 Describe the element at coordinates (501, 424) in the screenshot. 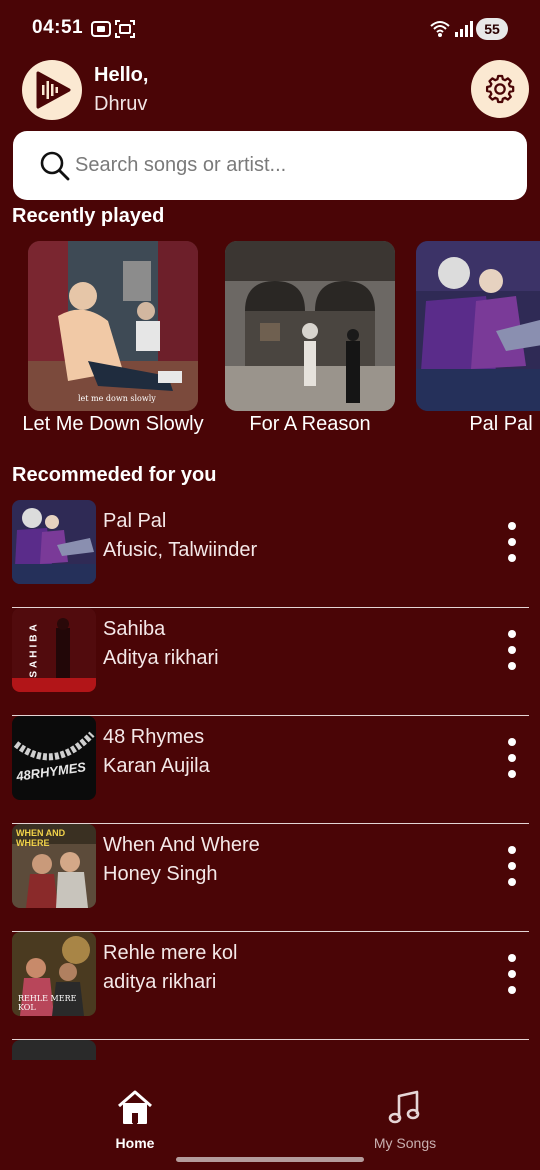

I see `recent-item-label: Pal Pal` at that location.